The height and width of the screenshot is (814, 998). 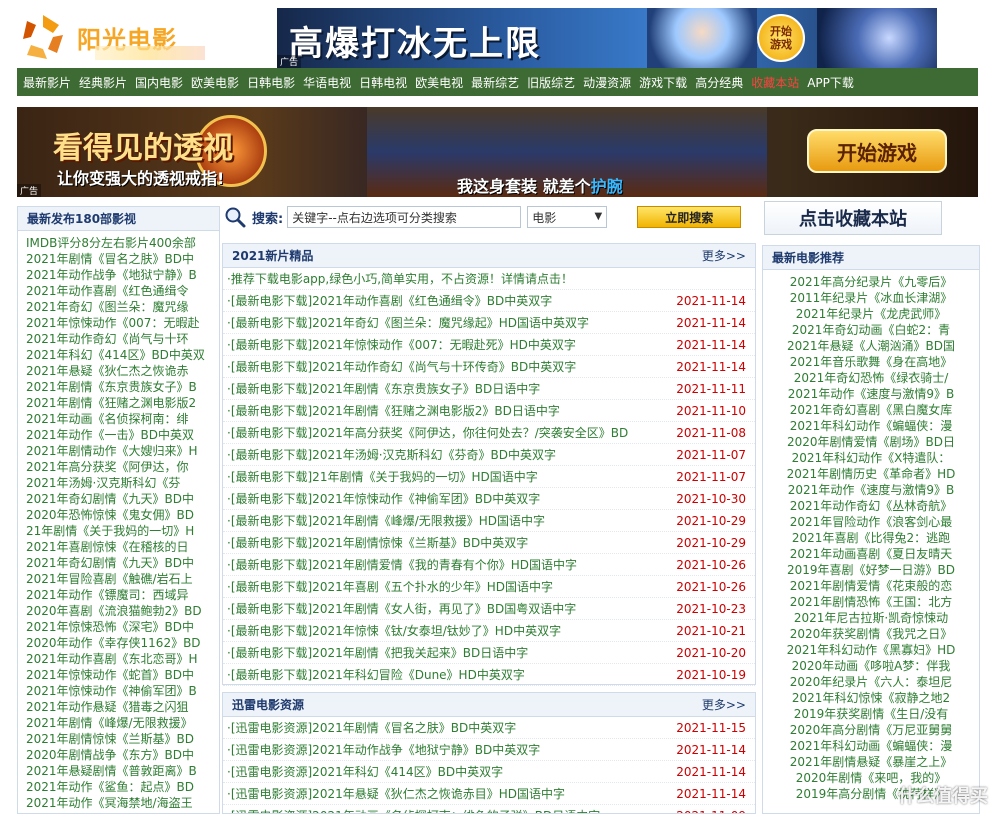 I want to click on list-item: 2021年惊悚恐怖《深宅》BD中, so click(x=118, y=627).